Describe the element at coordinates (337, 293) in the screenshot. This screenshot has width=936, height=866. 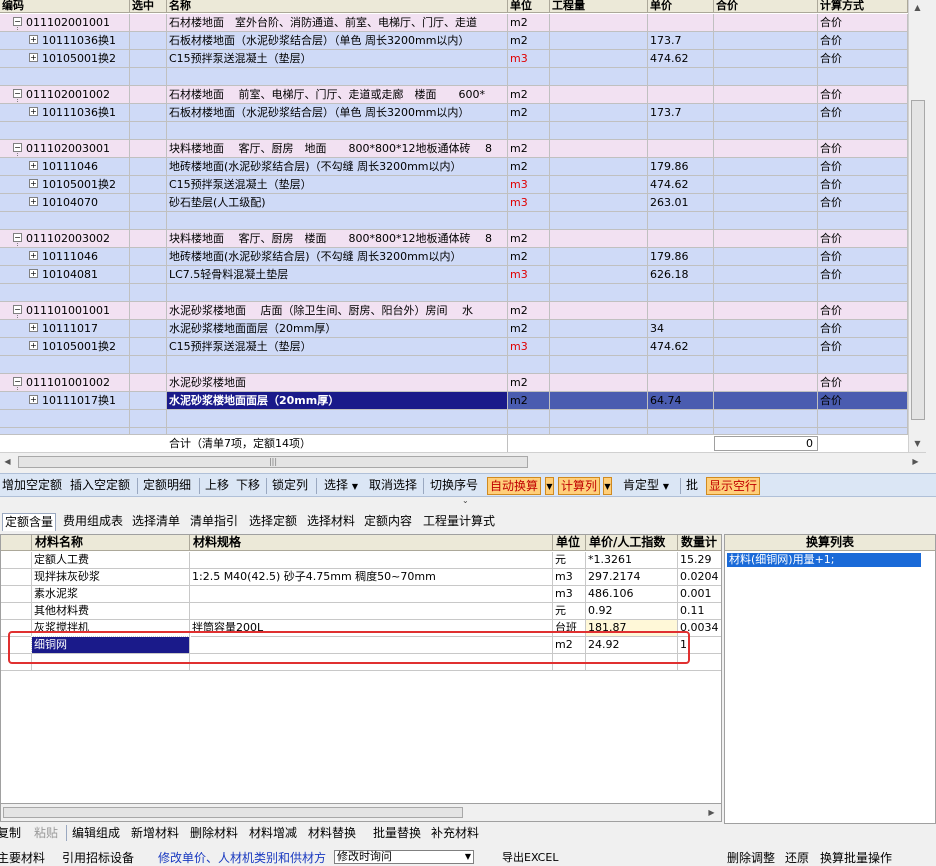
I see `name-cell` at that location.